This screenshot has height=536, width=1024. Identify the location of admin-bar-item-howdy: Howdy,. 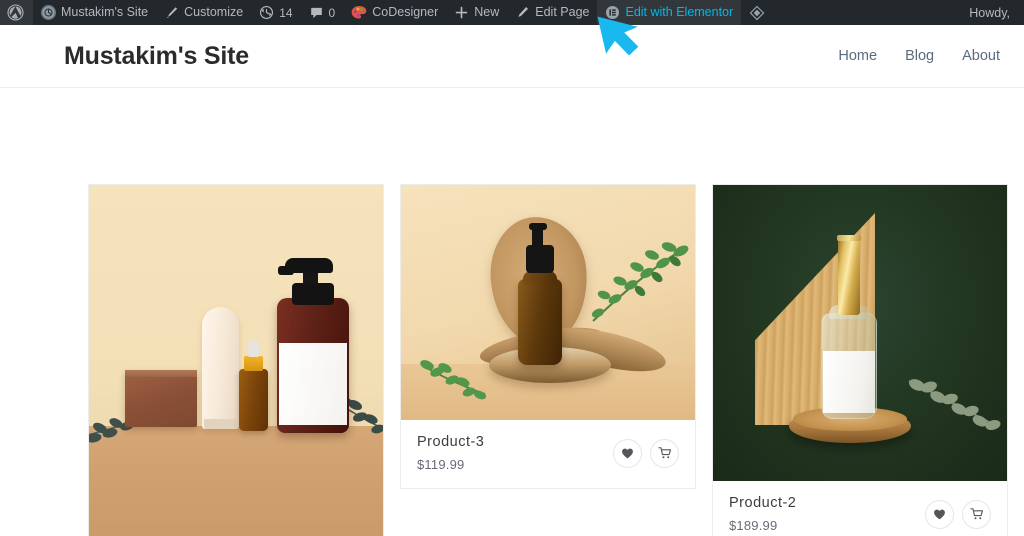
(992, 12).